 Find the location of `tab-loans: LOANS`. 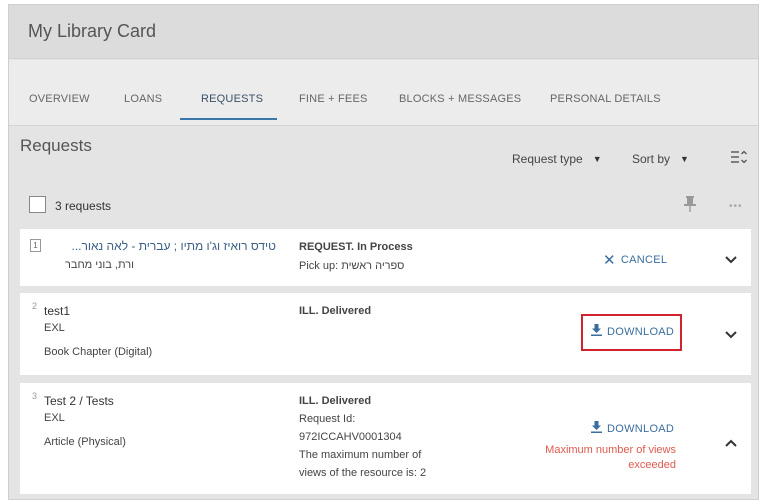

tab-loans: LOANS is located at coordinates (143, 99).